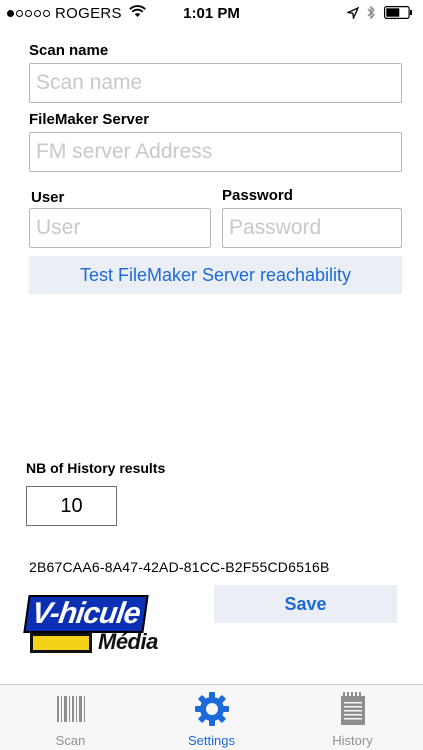 The image size is (423, 750). What do you see at coordinates (305, 604) in the screenshot?
I see `save-button: Save` at bounding box center [305, 604].